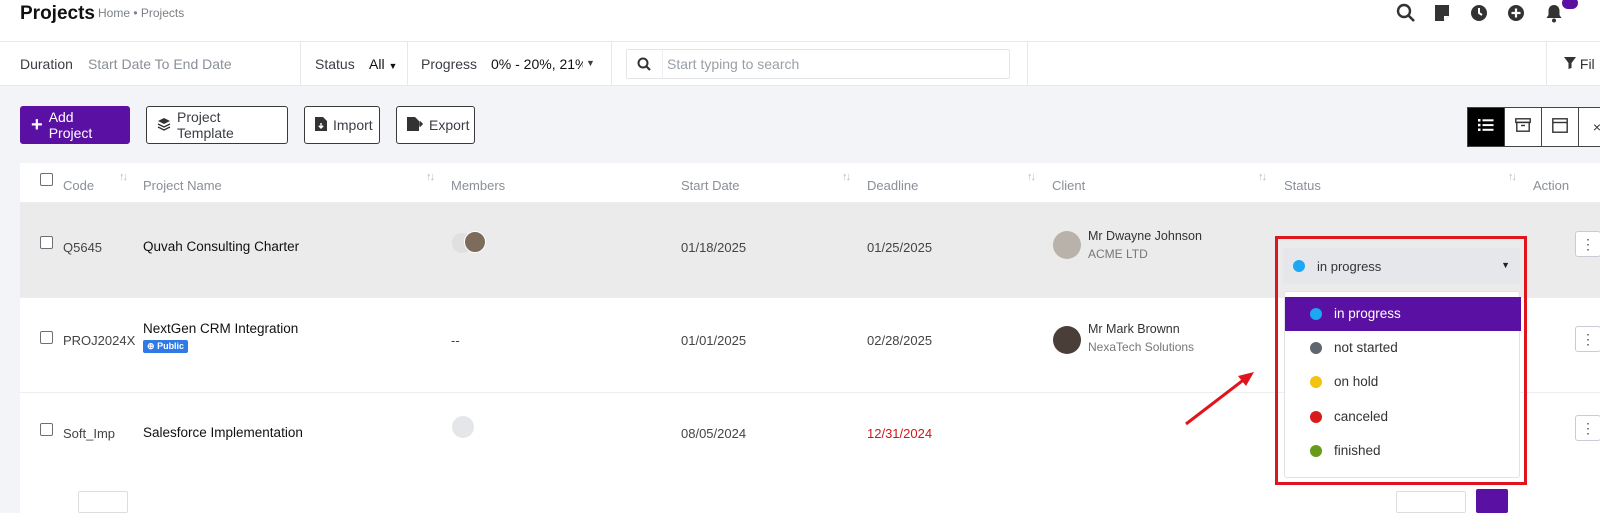 The width and height of the screenshot is (1600, 513). Describe the element at coordinates (1596, 127) in the screenshot. I see `expand-icon: ×` at that location.